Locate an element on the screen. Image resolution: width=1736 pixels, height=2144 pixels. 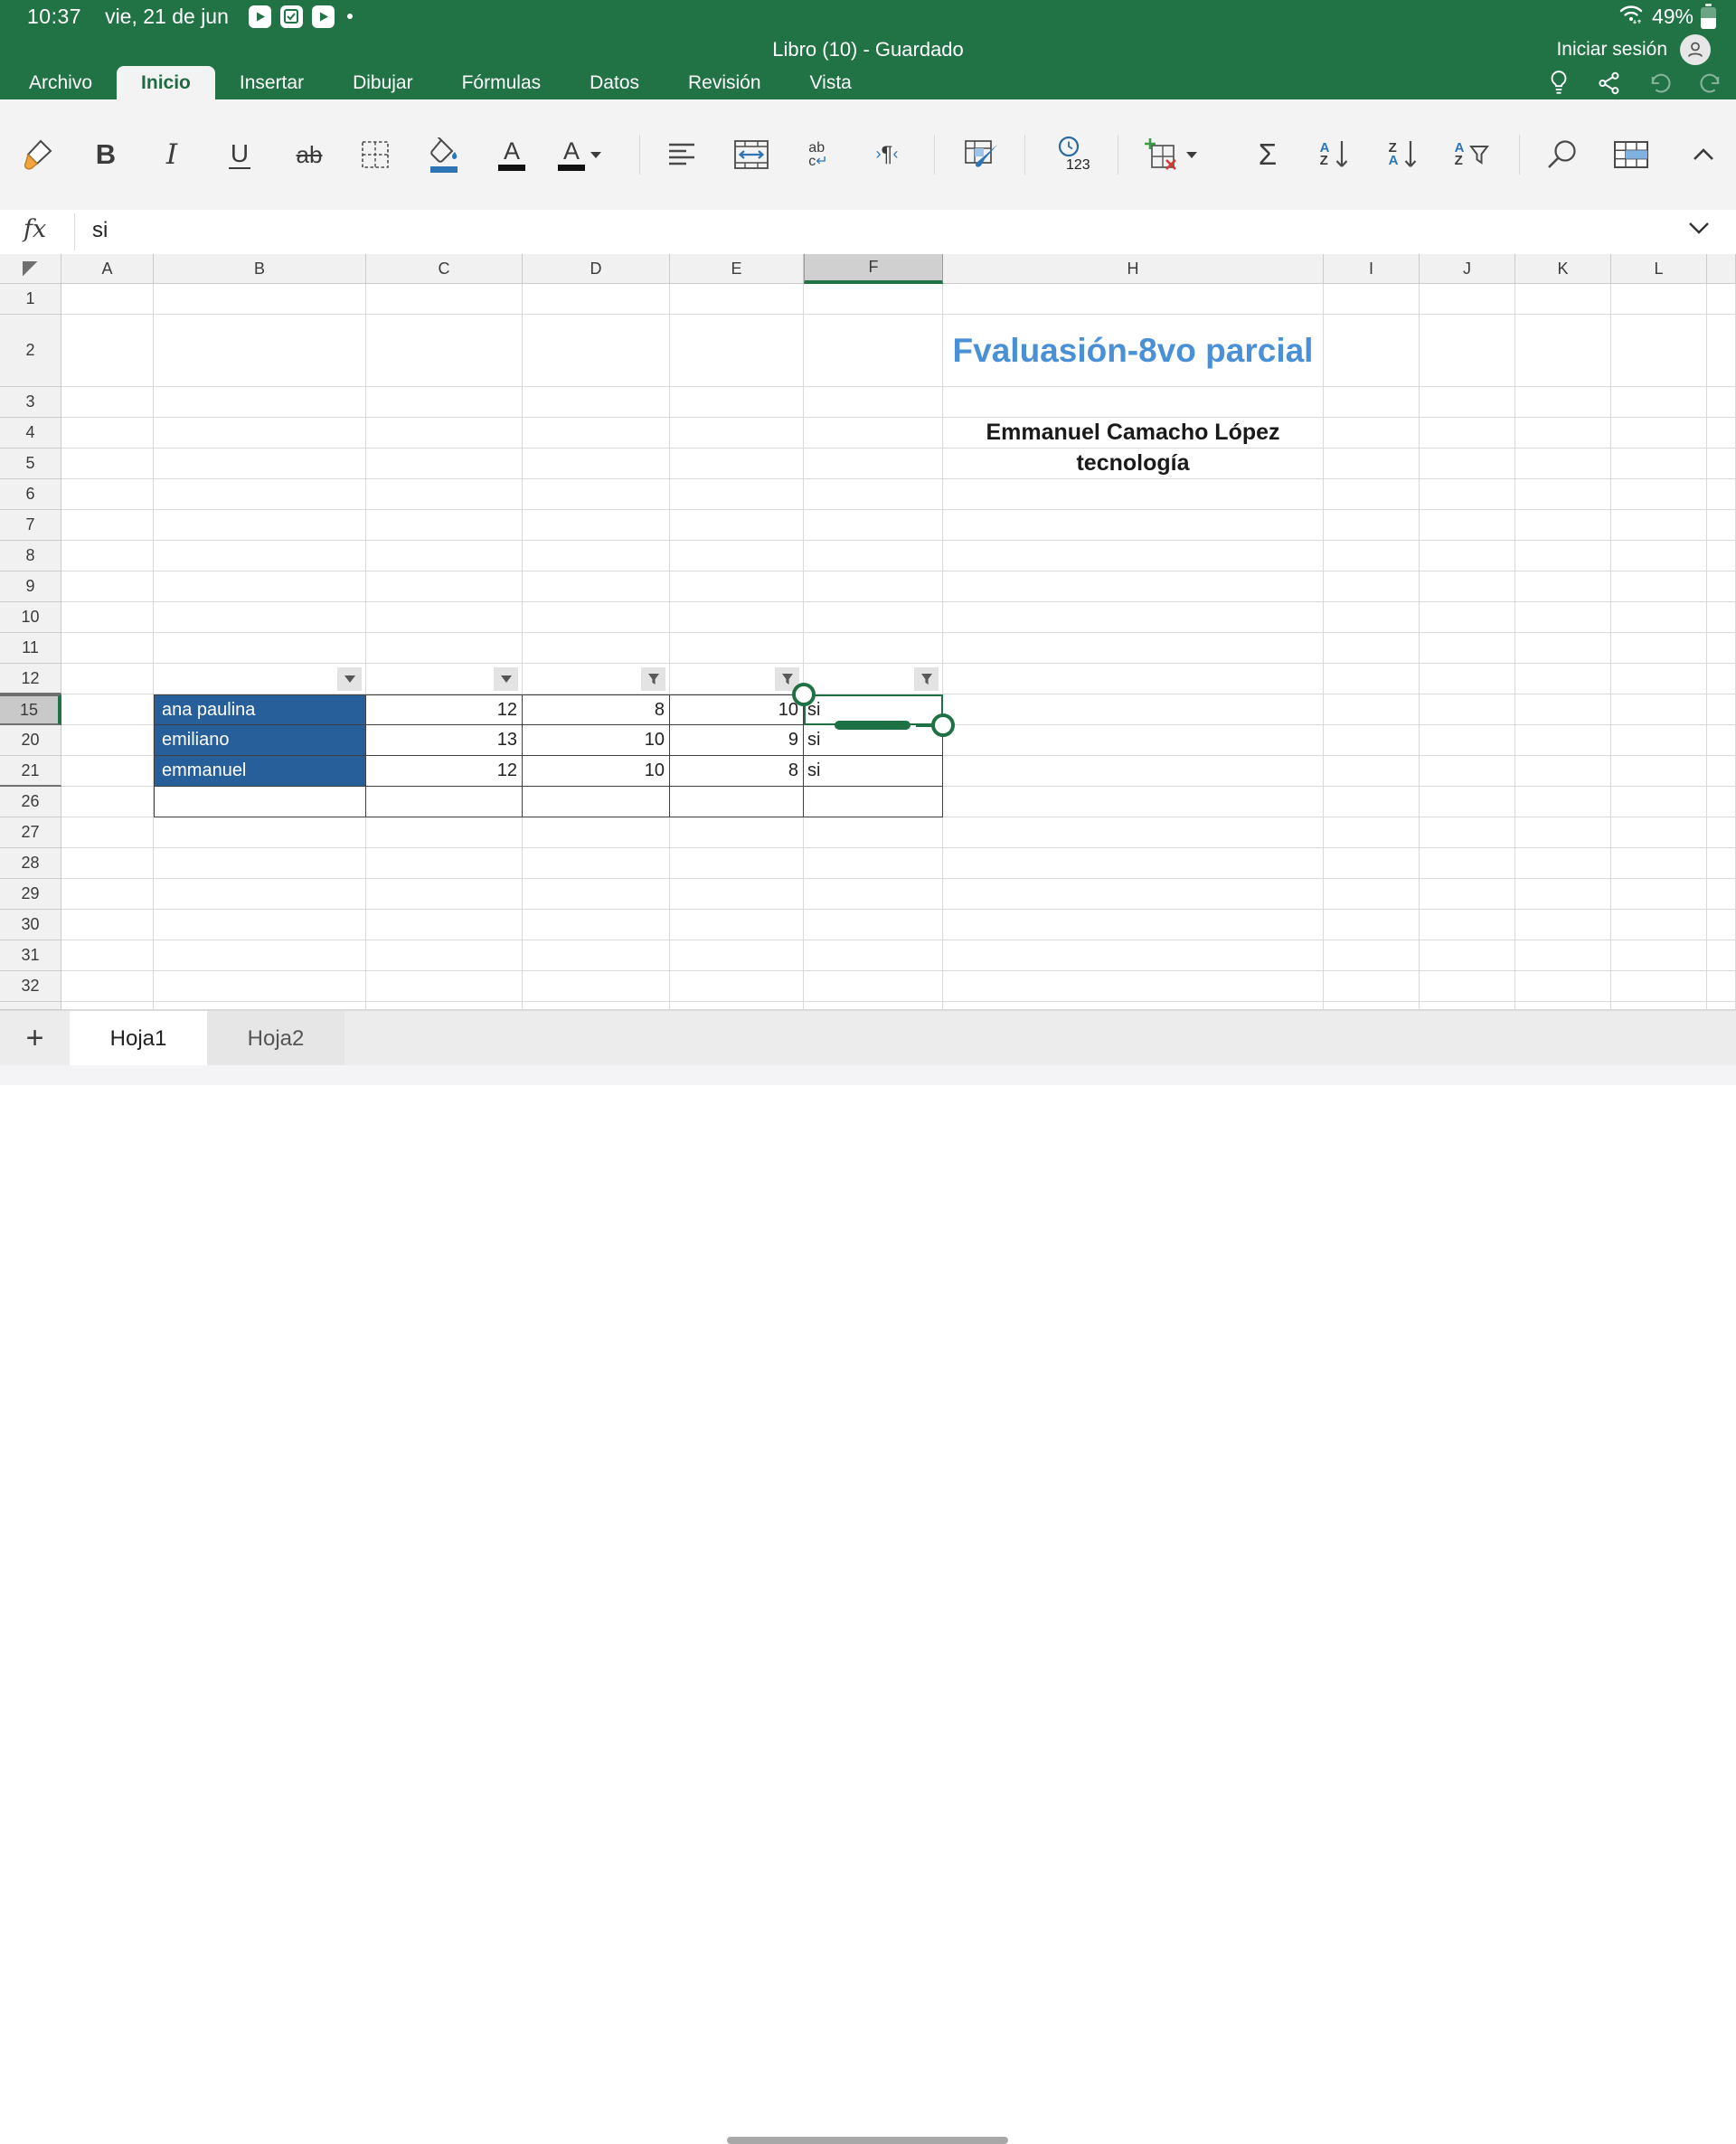
row-header-10: 10 is located at coordinates (30, 617).